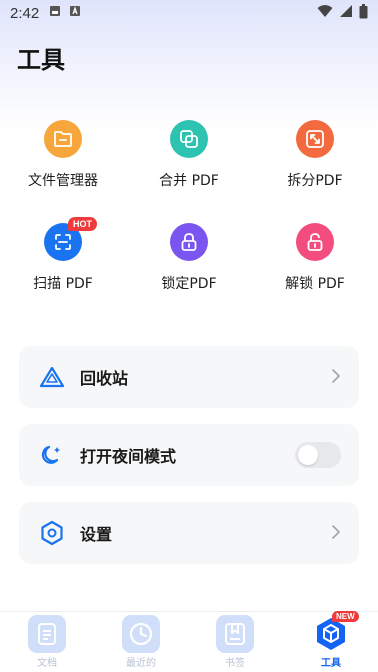  I want to click on tool-label: 文件管理器, so click(63, 181).